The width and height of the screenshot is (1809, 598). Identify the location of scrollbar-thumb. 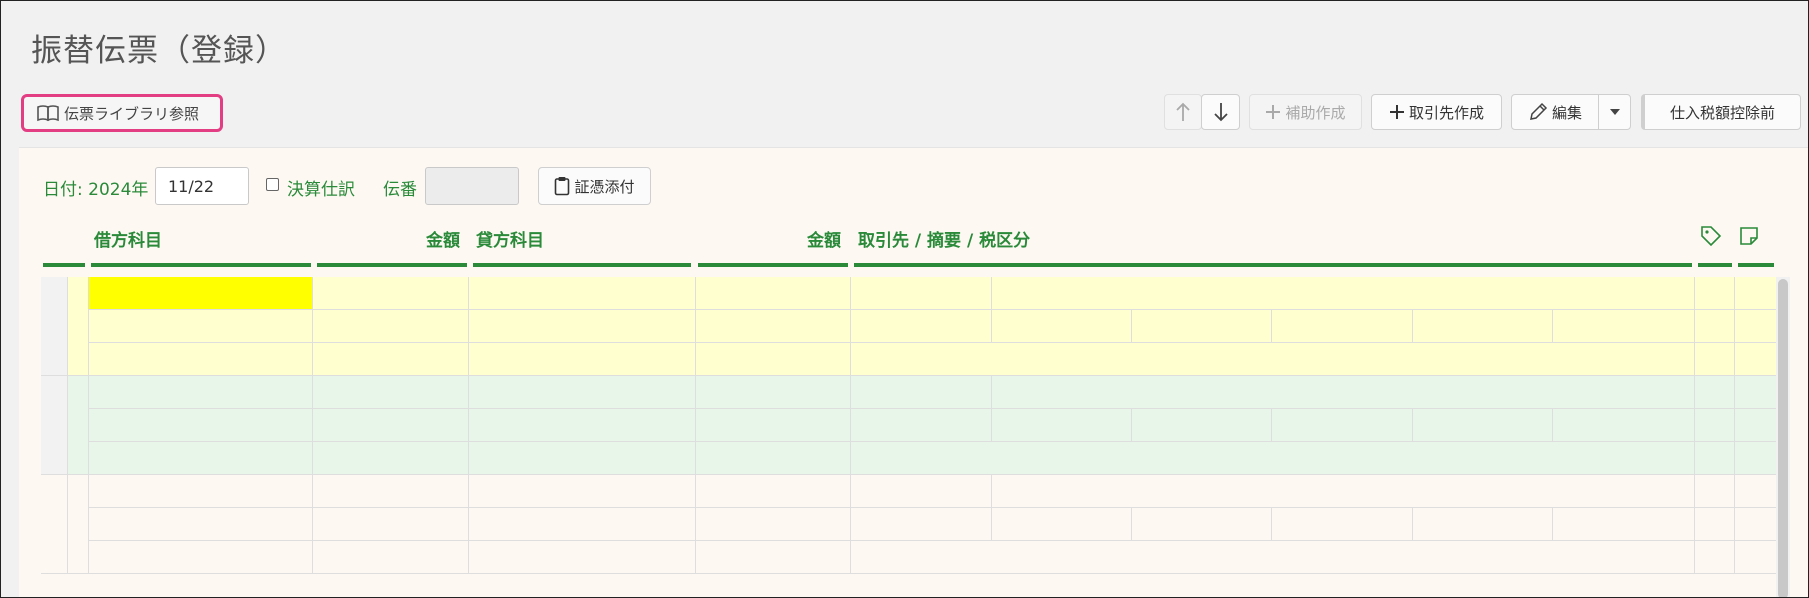
(1783, 438).